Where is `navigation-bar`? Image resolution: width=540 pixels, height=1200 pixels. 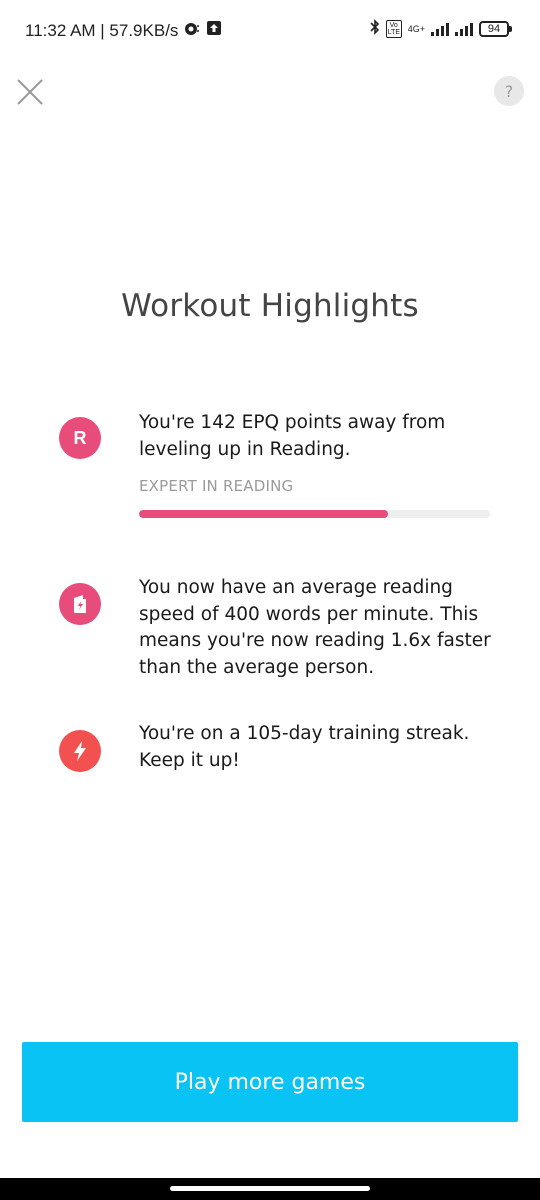
navigation-bar is located at coordinates (270, 1189).